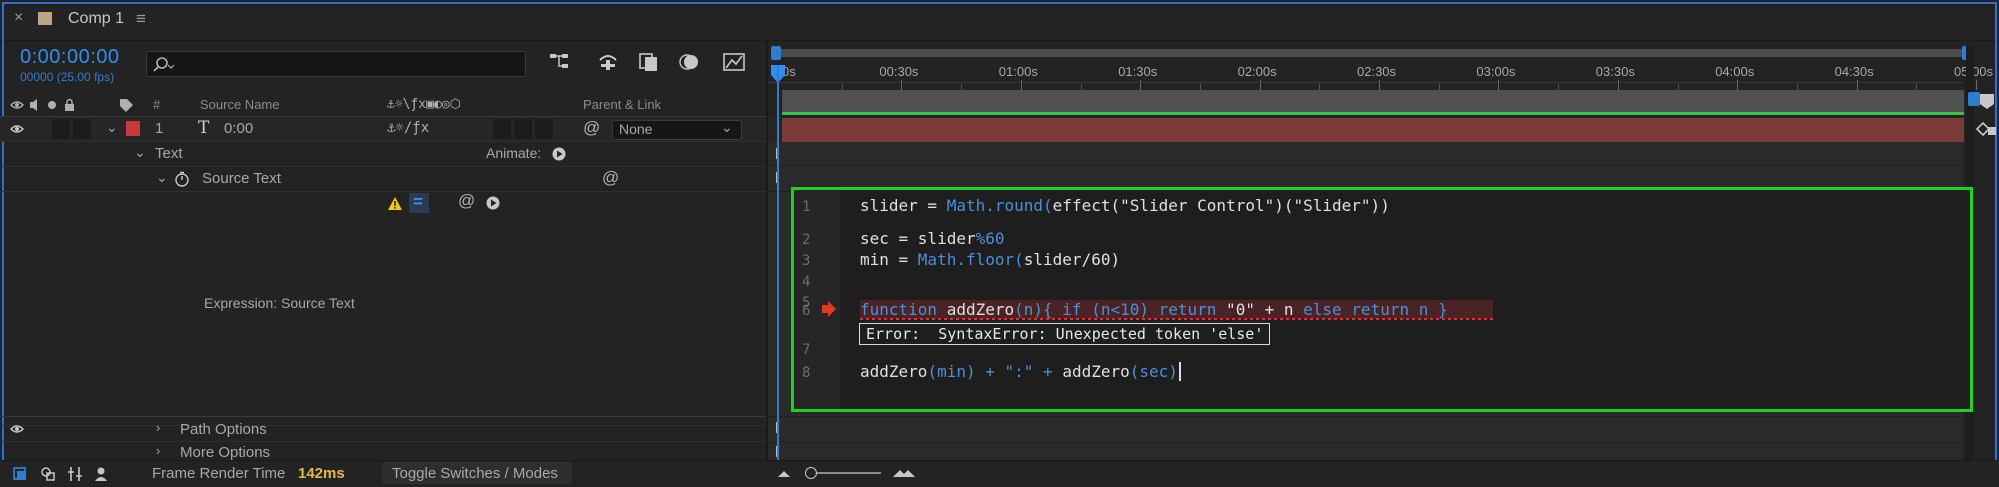 This screenshot has height=487, width=1999. I want to click on toggle-switches-modes-label: Toggle Switches / Modes, so click(475, 473).